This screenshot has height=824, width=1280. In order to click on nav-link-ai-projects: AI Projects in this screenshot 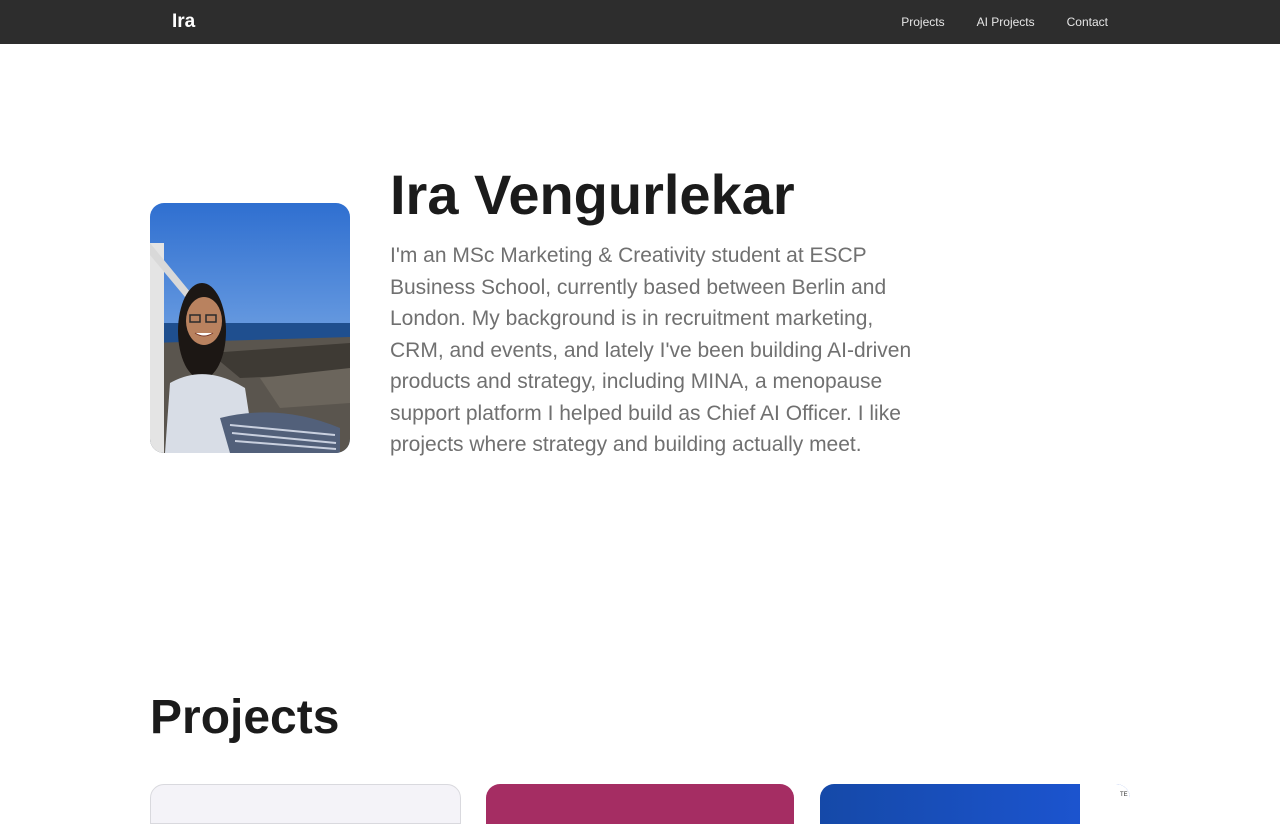, I will do `click(1006, 22)`.